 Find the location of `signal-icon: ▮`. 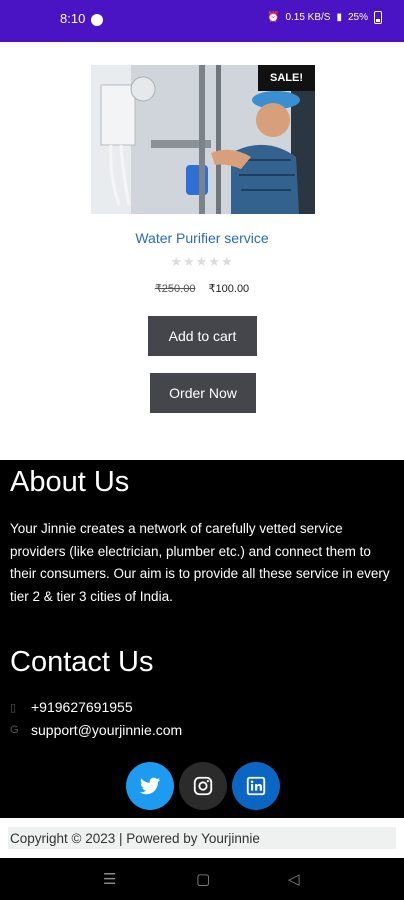

signal-icon: ▮ is located at coordinates (339, 17).